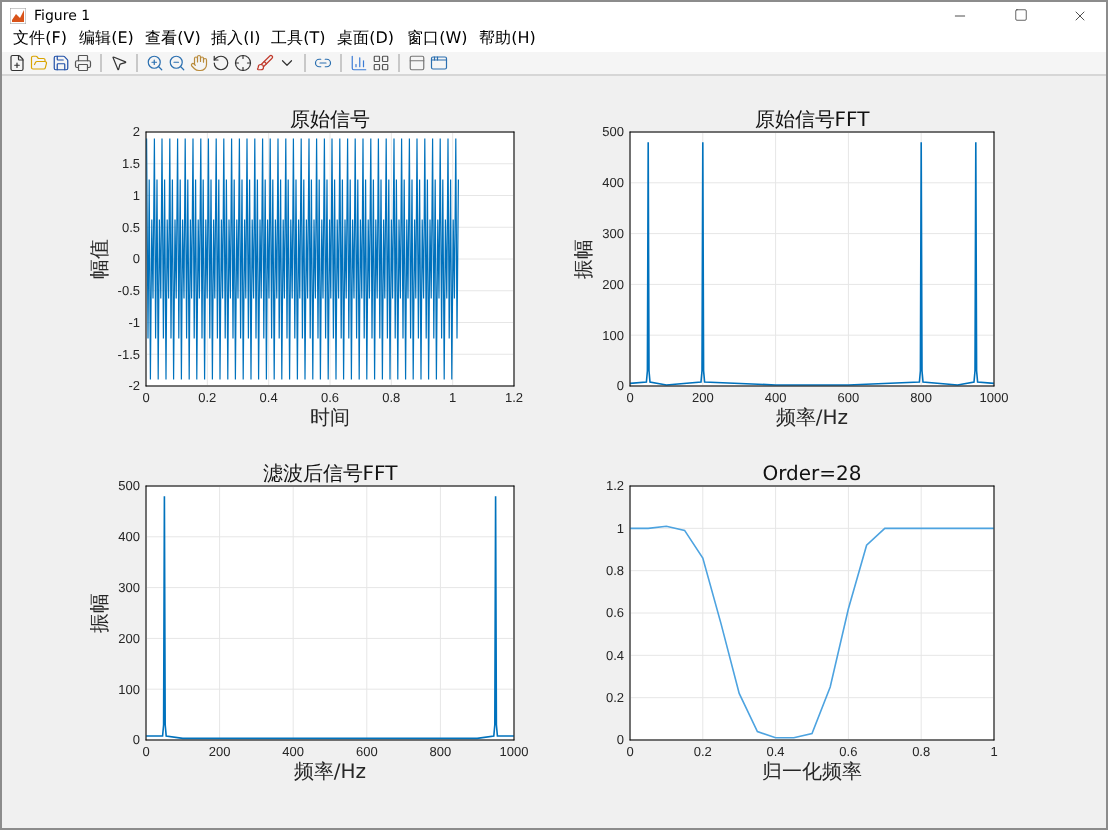 The width and height of the screenshot is (1108, 830). Describe the element at coordinates (287, 63) in the screenshot. I see `caret-icon` at that location.